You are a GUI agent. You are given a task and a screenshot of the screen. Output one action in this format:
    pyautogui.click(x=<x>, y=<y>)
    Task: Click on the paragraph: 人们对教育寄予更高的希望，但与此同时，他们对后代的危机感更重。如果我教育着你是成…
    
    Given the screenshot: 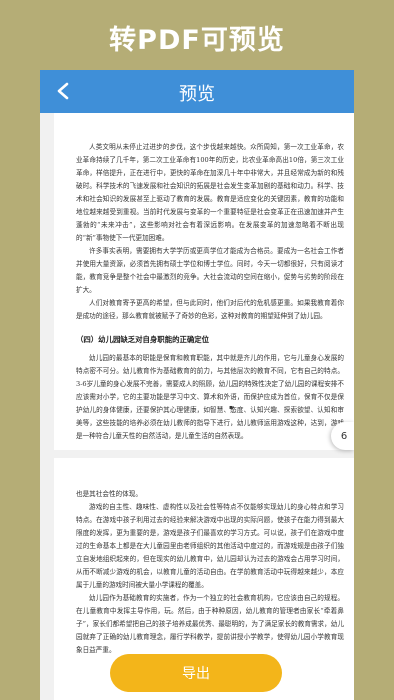 What is the action you would take?
    pyautogui.click(x=210, y=309)
    